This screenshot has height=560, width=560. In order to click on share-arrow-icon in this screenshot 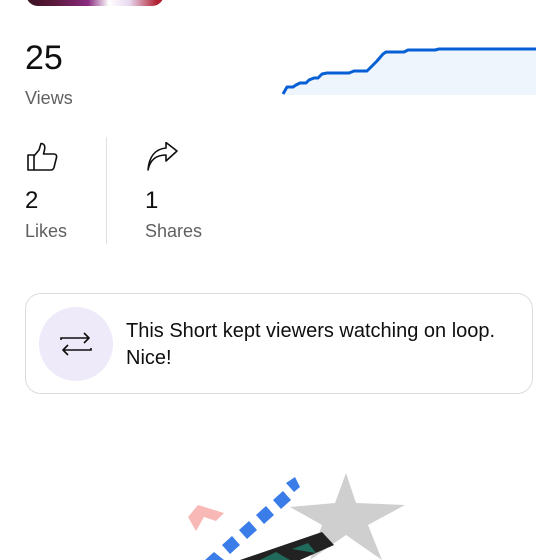, I will do `click(163, 157)`.